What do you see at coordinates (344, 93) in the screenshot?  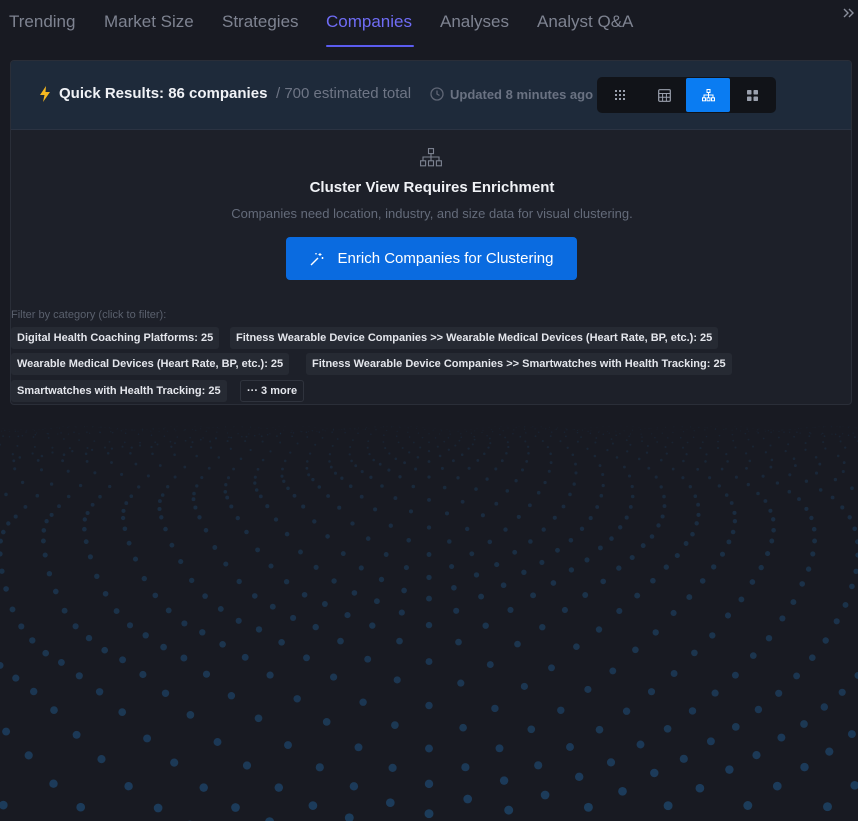 I see `estimated-total: / 700 estimated total` at bounding box center [344, 93].